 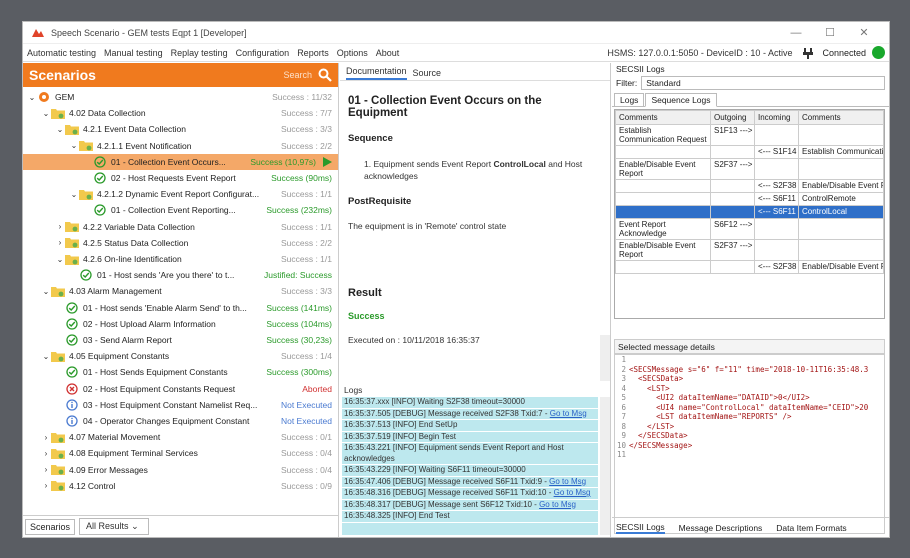 What do you see at coordinates (306, 485) in the screenshot?
I see `tree-item-status: Success : 0/9` at bounding box center [306, 485].